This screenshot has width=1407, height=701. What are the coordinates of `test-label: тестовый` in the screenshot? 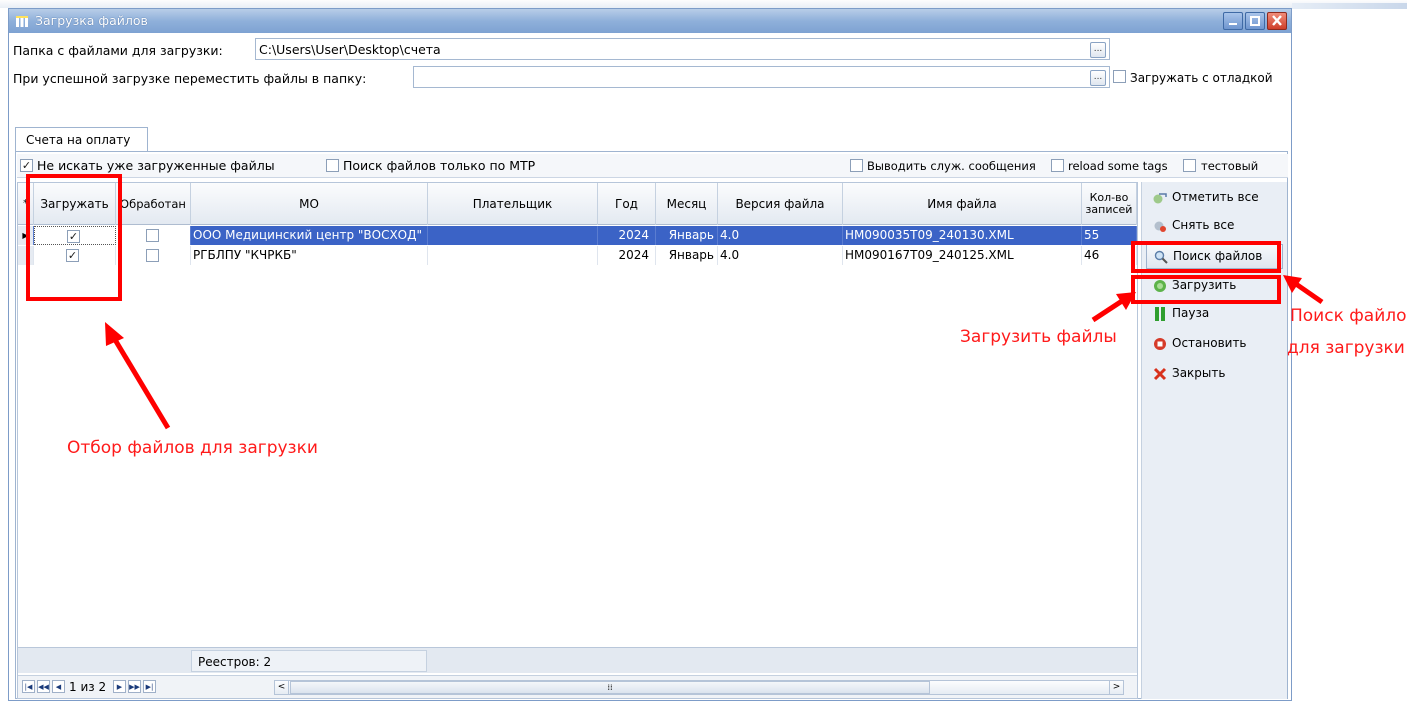 It's located at (1230, 166).